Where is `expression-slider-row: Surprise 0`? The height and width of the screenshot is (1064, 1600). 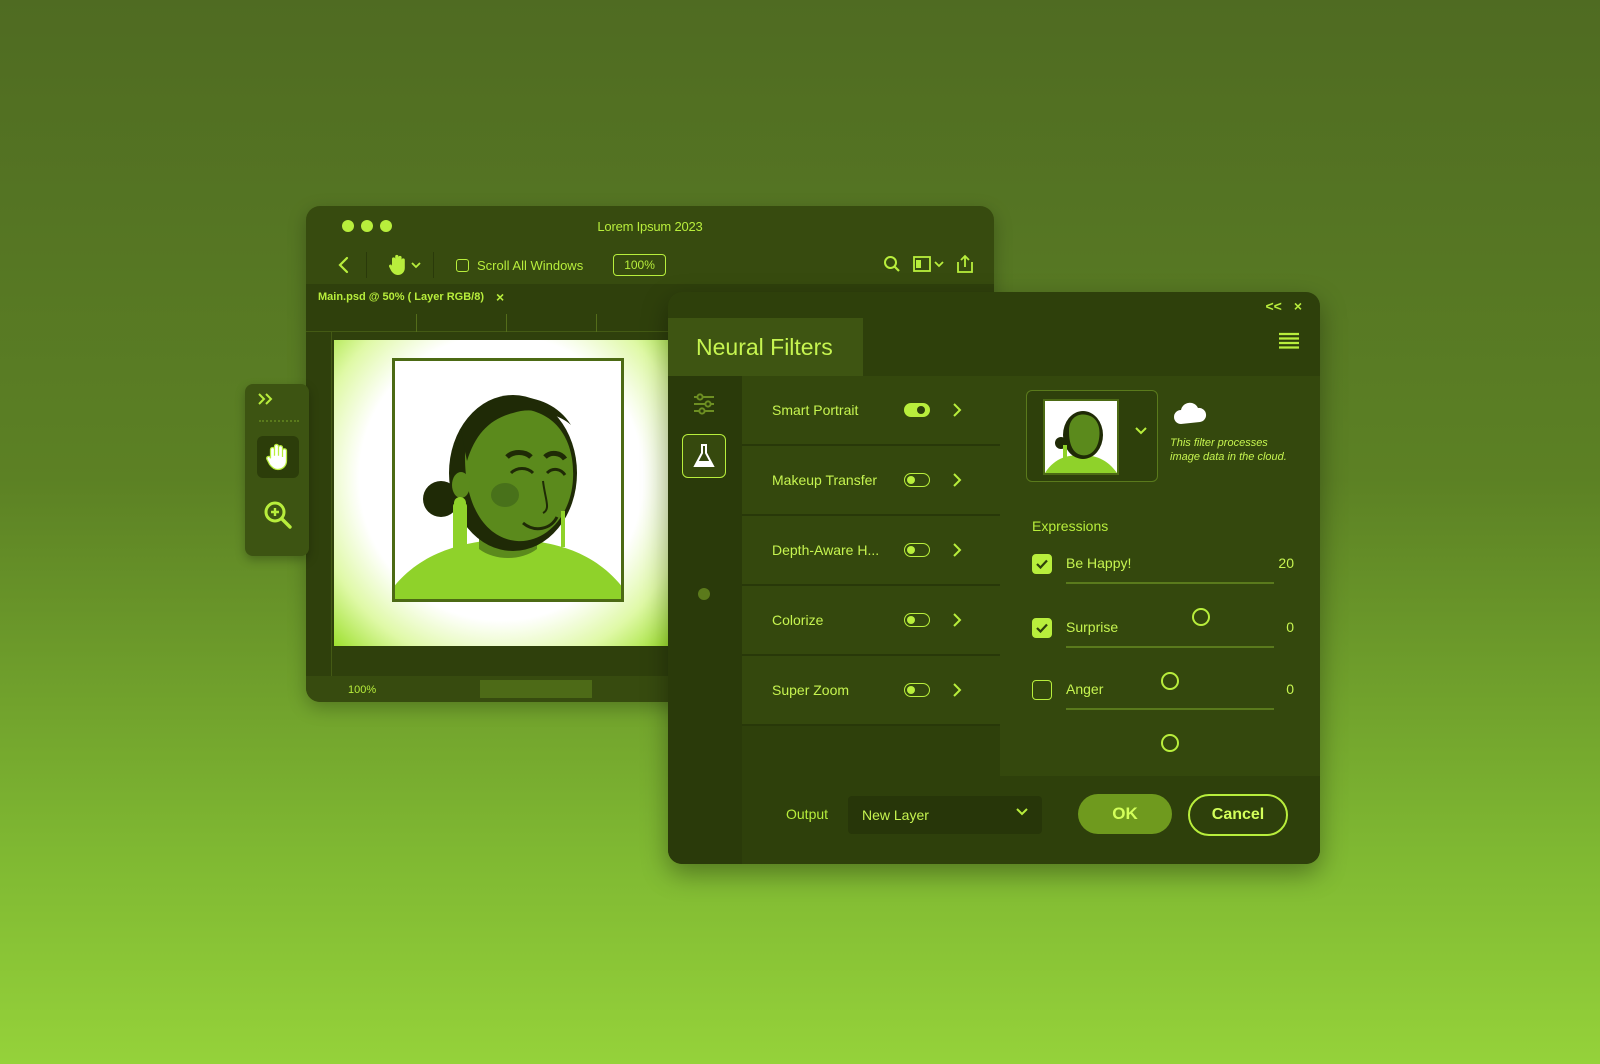 expression-slider-row: Surprise 0 is located at coordinates (1163, 651).